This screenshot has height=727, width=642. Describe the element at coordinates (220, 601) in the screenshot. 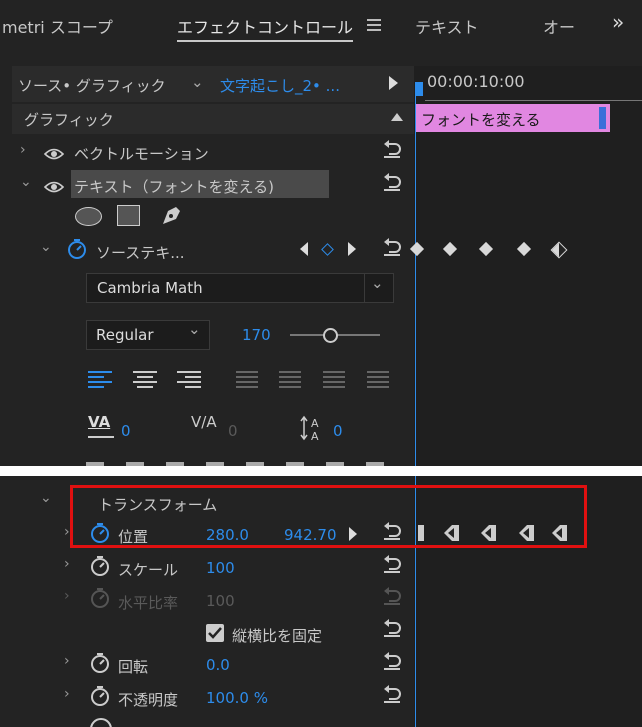

I see `scale-width-value: 100` at that location.